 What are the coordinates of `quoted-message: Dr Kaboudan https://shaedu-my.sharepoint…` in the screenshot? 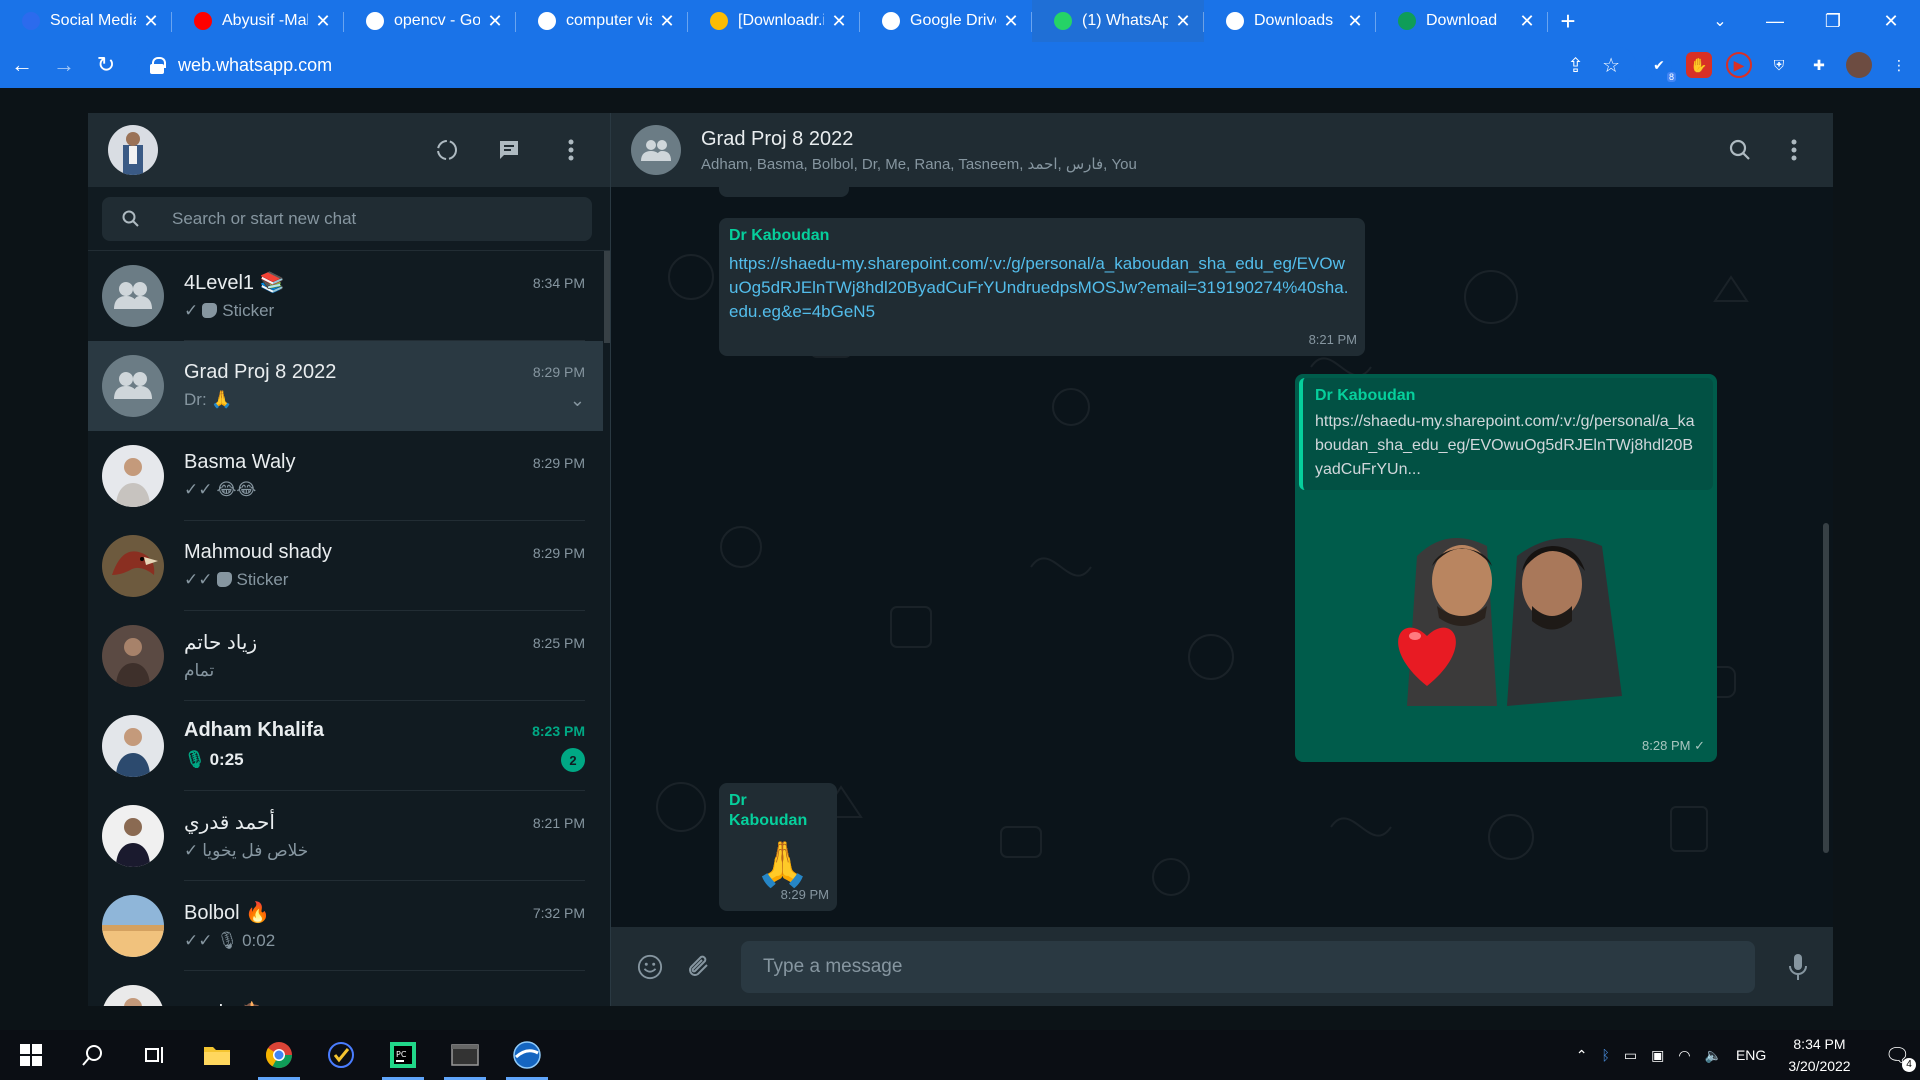 It's located at (1506, 434).